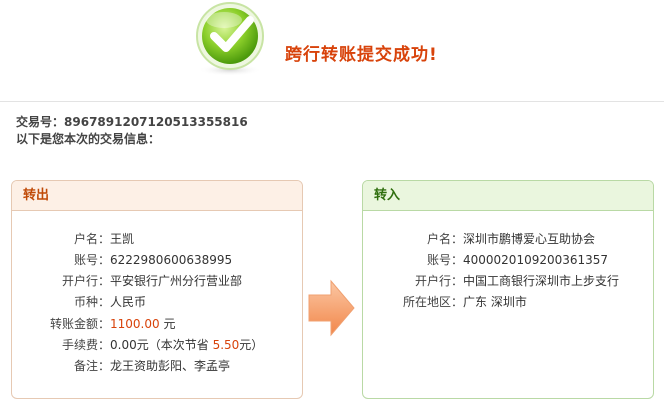 The image size is (664, 404). I want to click on out-fee: 0.00元（本次节省 5.50元）, so click(186, 345).